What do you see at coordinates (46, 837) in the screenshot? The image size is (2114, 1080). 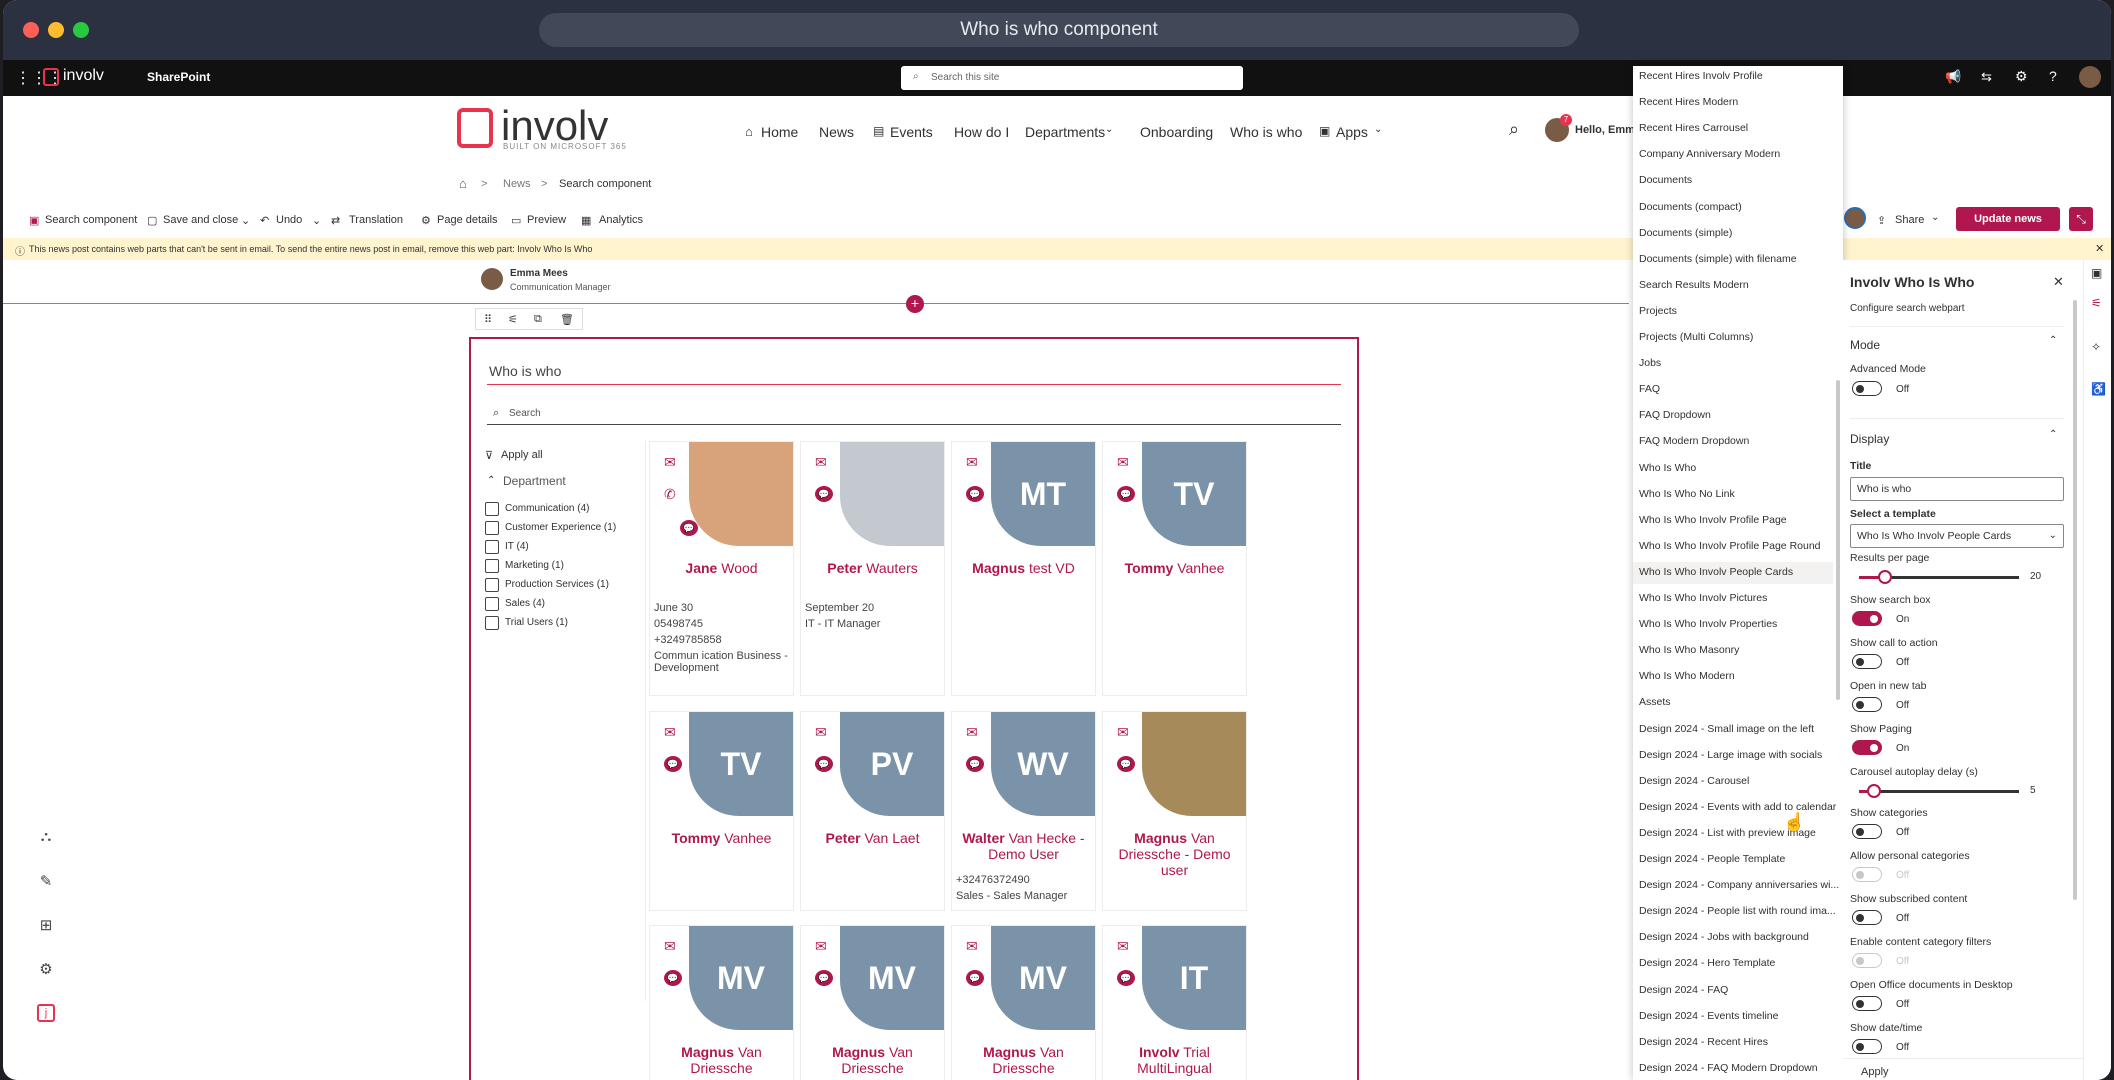 I see `translate-icon: ⛬` at bounding box center [46, 837].